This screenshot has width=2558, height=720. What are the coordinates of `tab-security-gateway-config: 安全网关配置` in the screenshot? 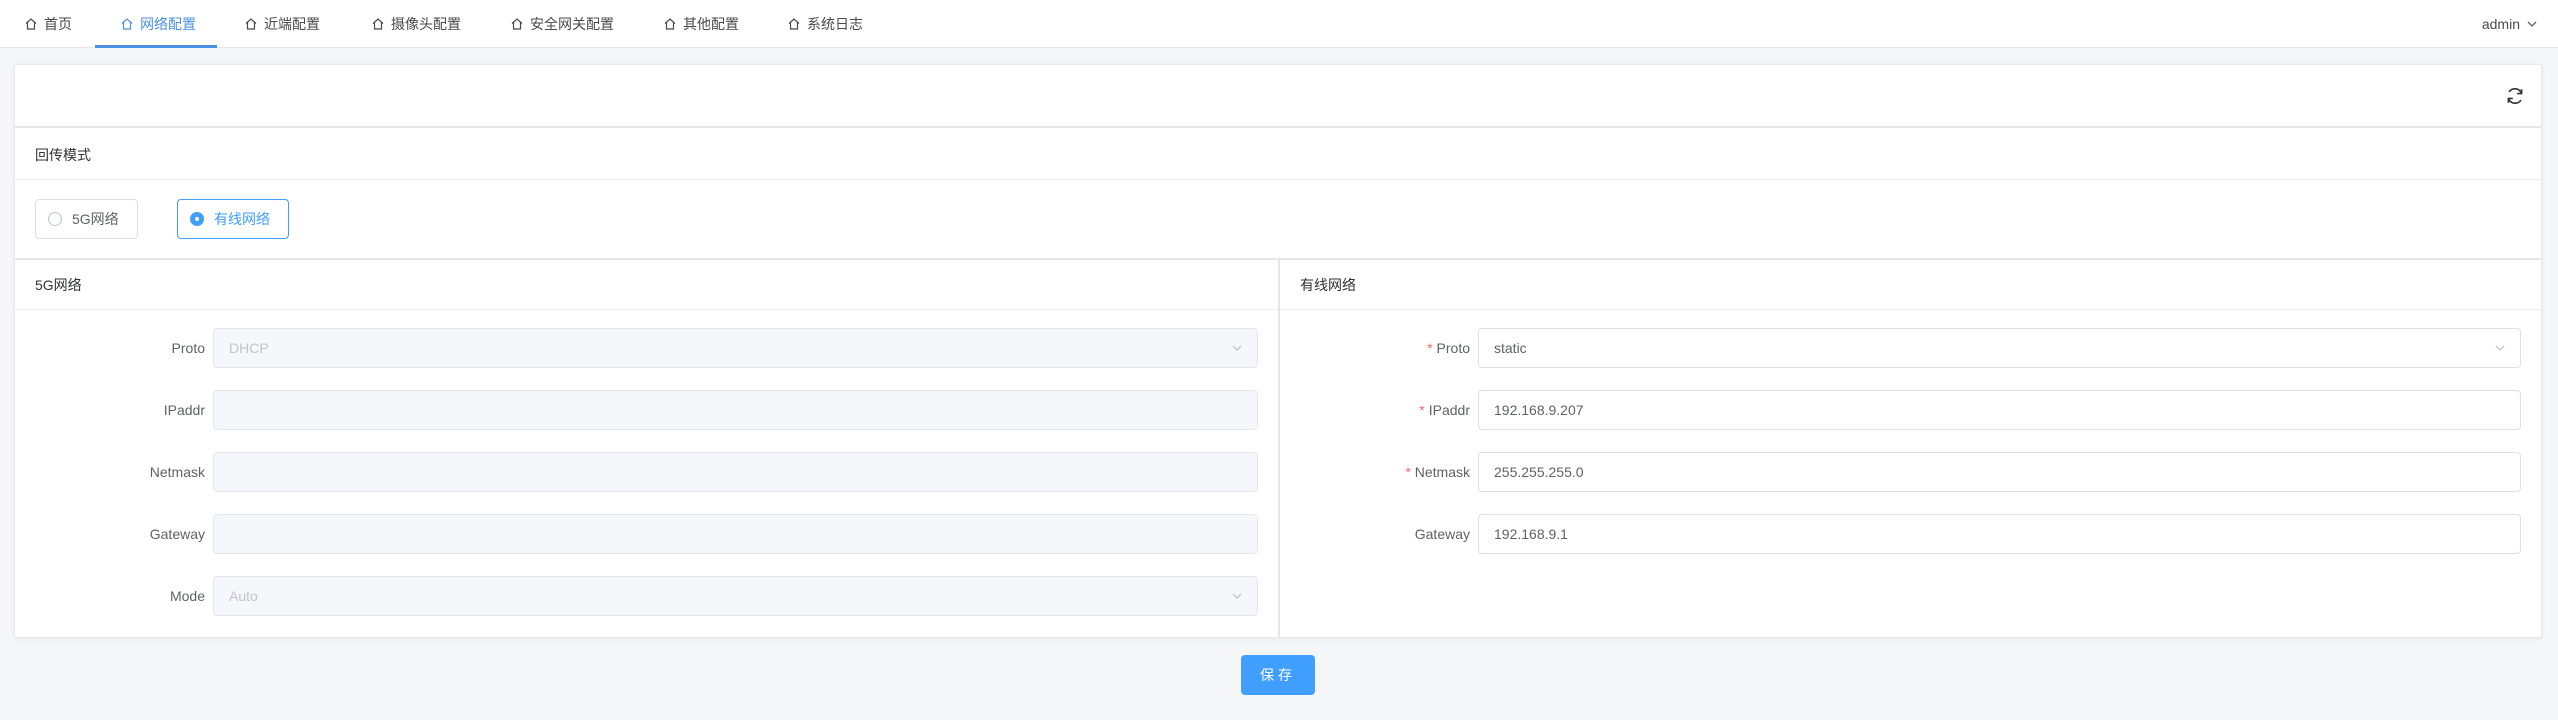 It's located at (562, 24).